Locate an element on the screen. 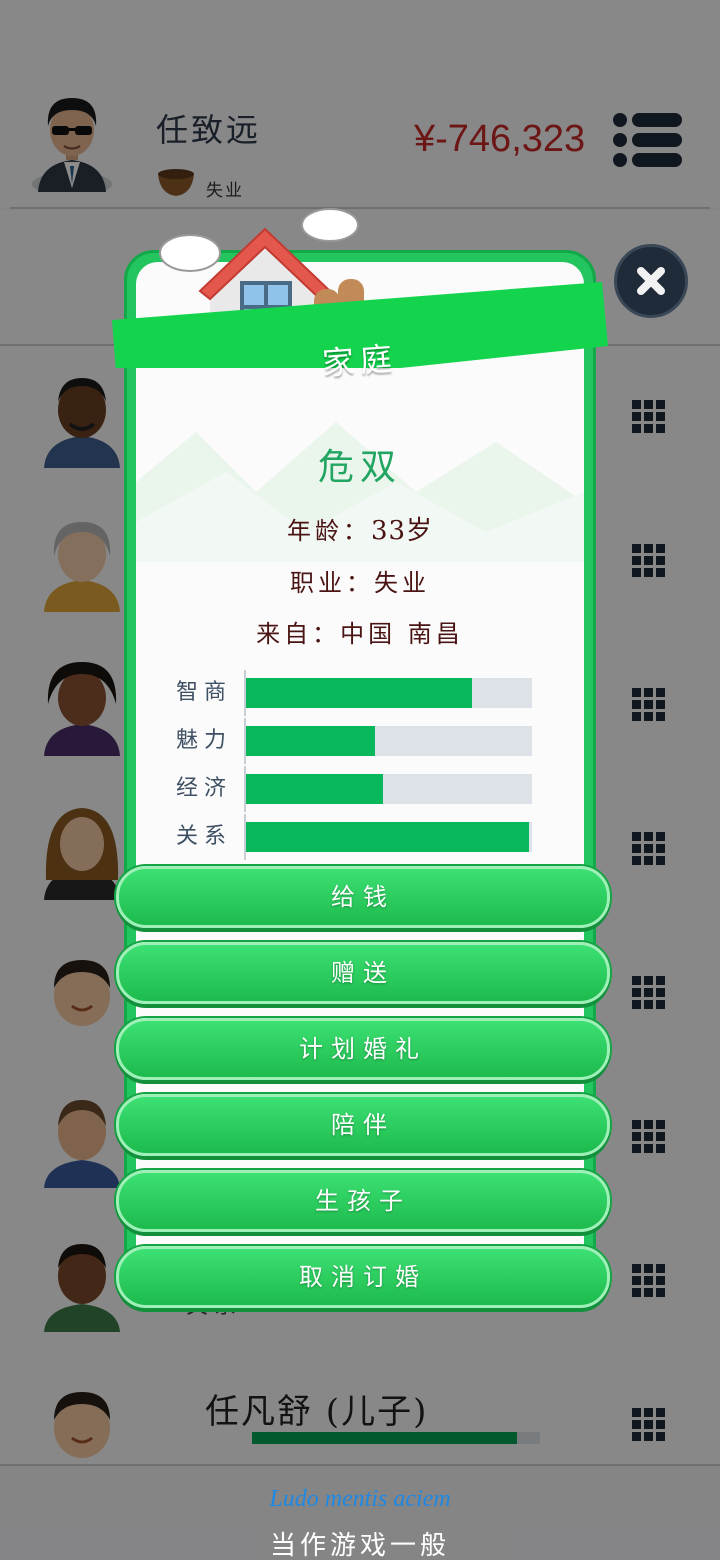 The width and height of the screenshot is (720, 1560). stat-row: 智商 is located at coordinates (356, 693).